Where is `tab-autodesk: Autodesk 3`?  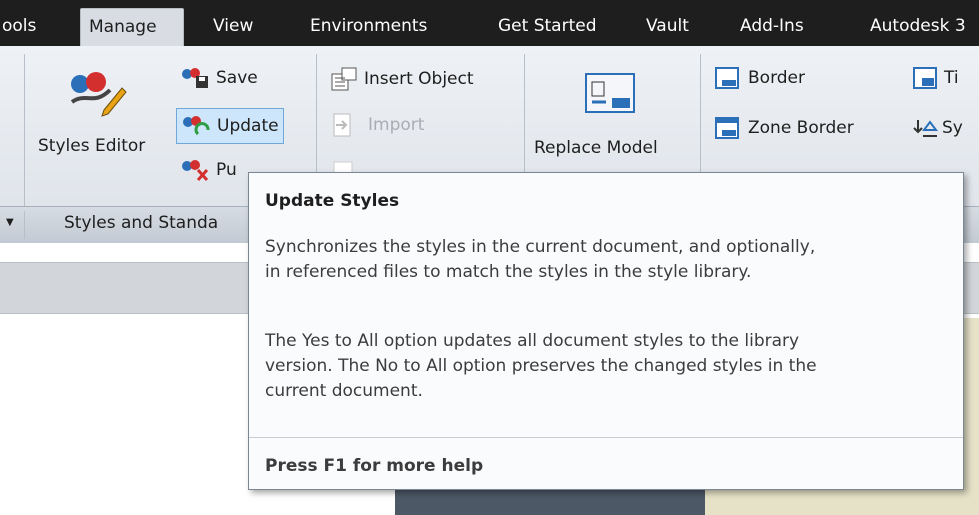 tab-autodesk: Autodesk 3 is located at coordinates (918, 26).